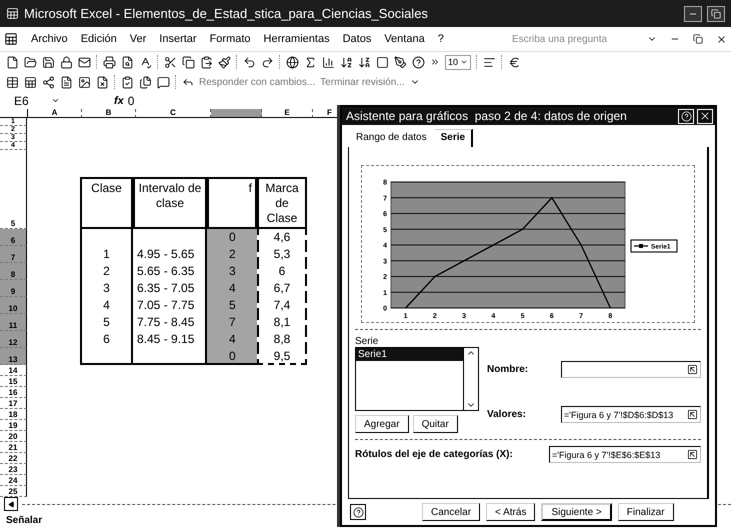  What do you see at coordinates (13, 392) in the screenshot?
I see `row-header: 16` at bounding box center [13, 392].